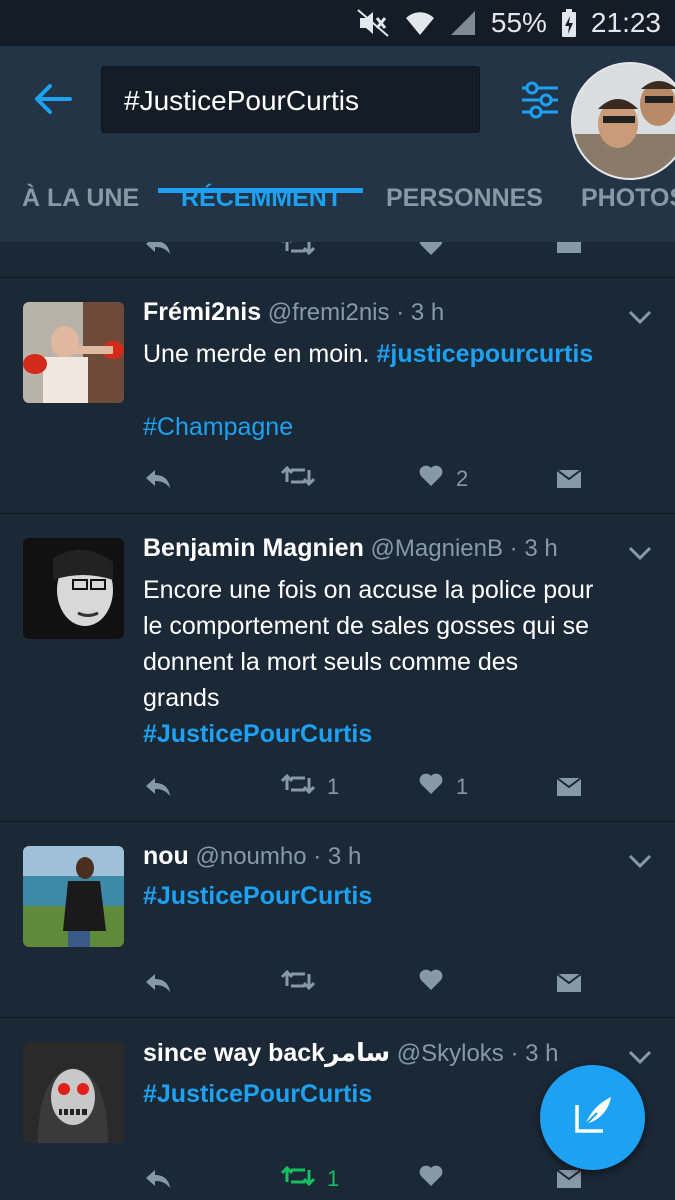  Describe the element at coordinates (569, 23) in the screenshot. I see `battery-icon` at that location.